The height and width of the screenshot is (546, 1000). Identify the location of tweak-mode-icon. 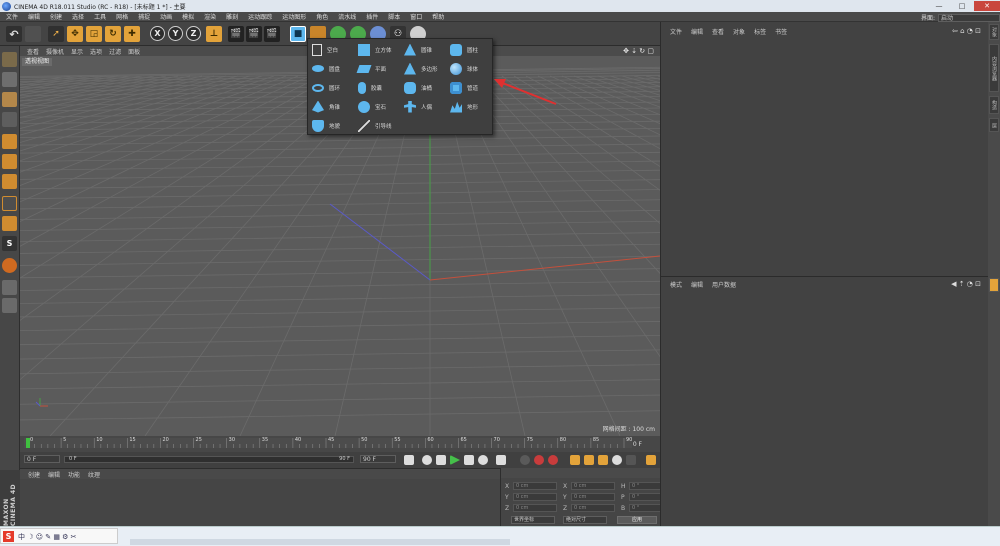
(9, 223).